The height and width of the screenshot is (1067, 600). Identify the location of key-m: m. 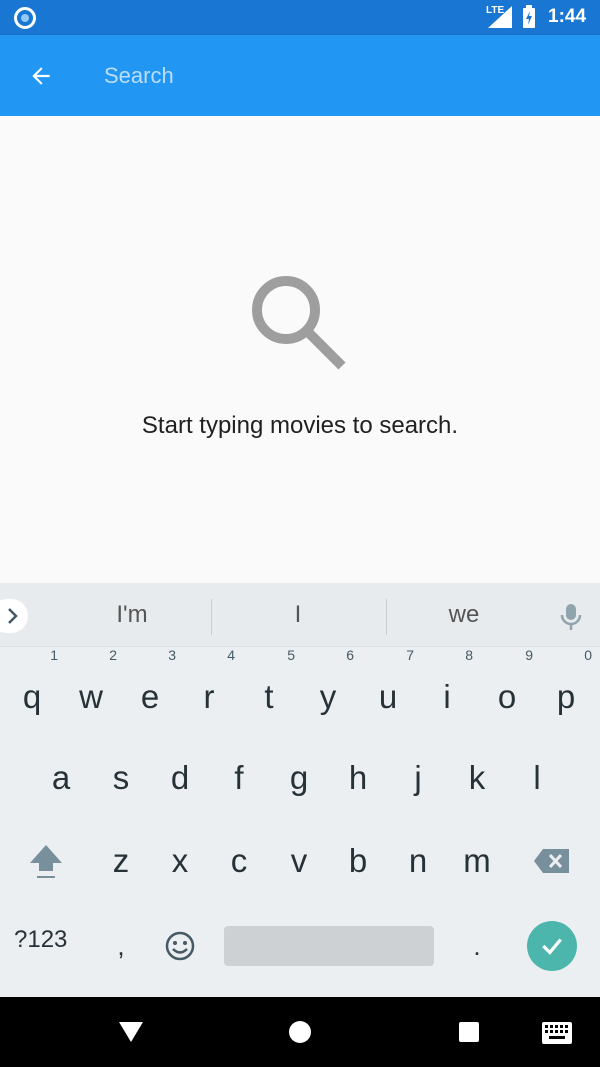
(477, 861).